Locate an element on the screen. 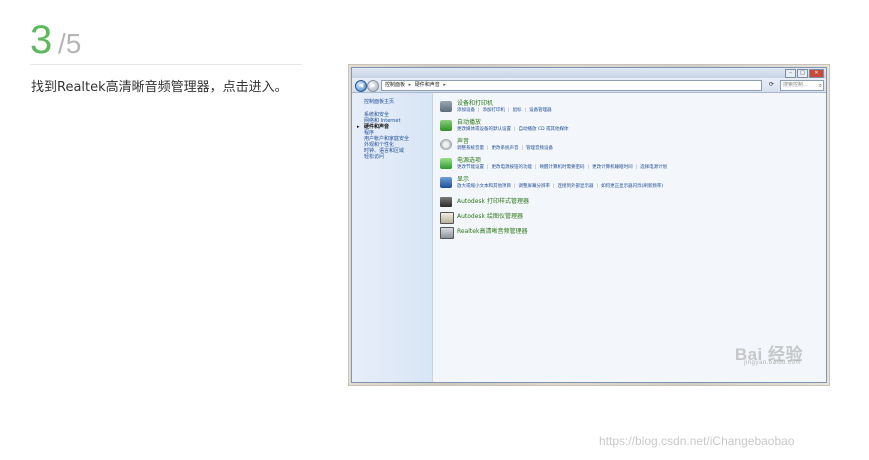  category-link: 唤醒计算机时需要密码 is located at coordinates (562, 167).